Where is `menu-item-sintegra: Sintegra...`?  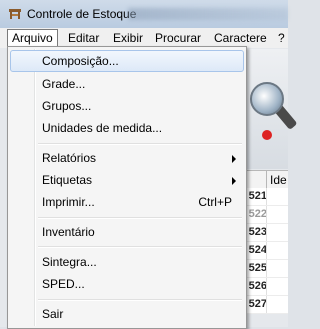
menu-item-sintegra: Sintegra... is located at coordinates (127, 262).